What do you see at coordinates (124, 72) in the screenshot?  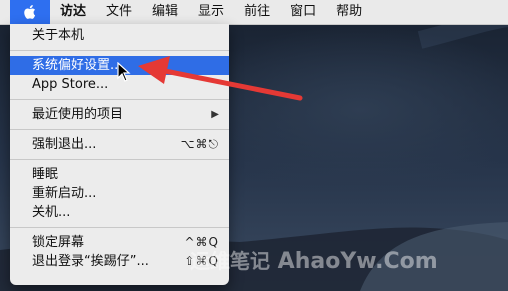 I see `mouse-cursor-icon` at bounding box center [124, 72].